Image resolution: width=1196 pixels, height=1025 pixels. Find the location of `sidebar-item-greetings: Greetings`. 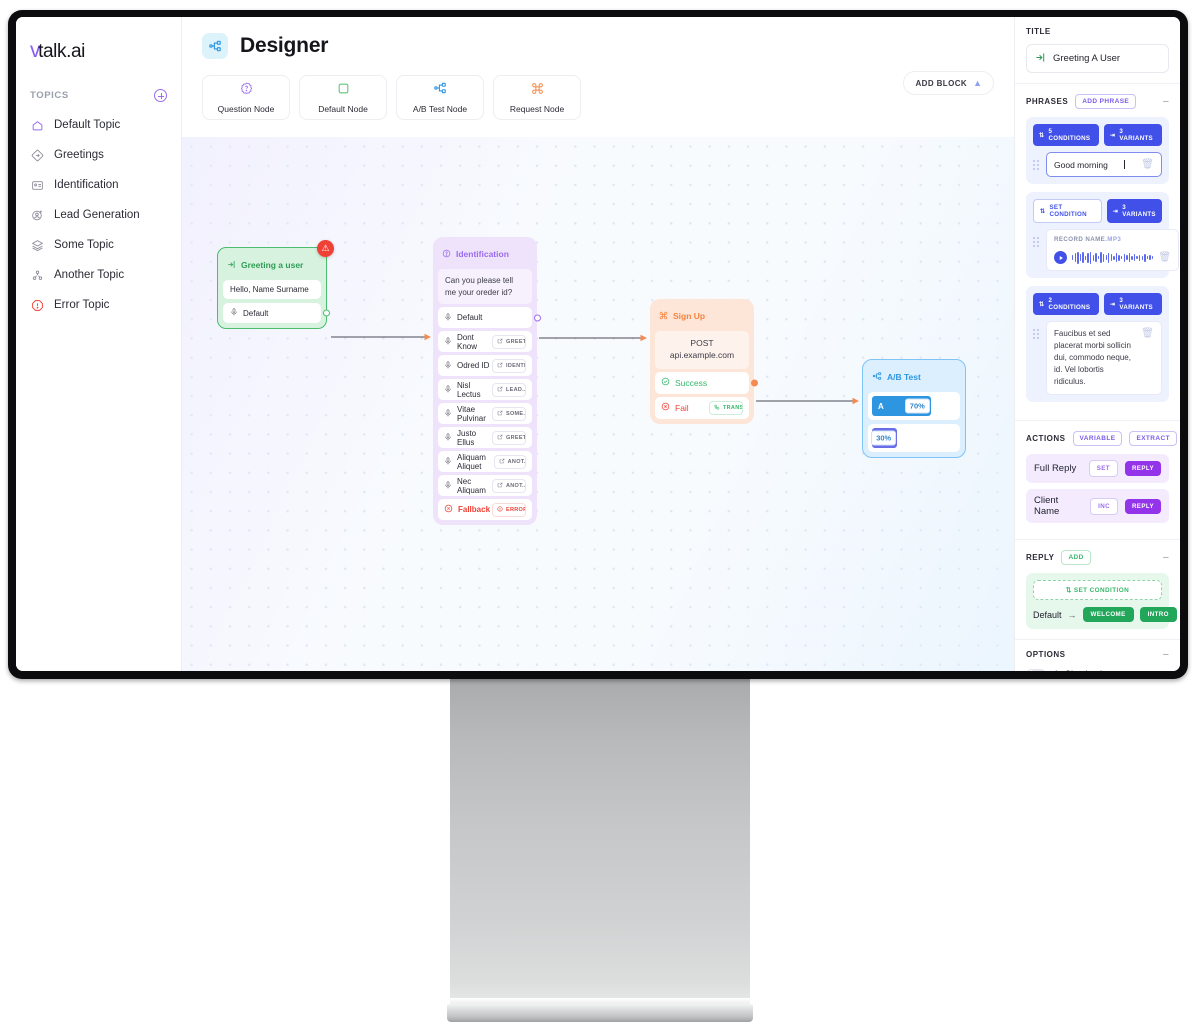

sidebar-item-greetings: Greetings is located at coordinates (98, 155).